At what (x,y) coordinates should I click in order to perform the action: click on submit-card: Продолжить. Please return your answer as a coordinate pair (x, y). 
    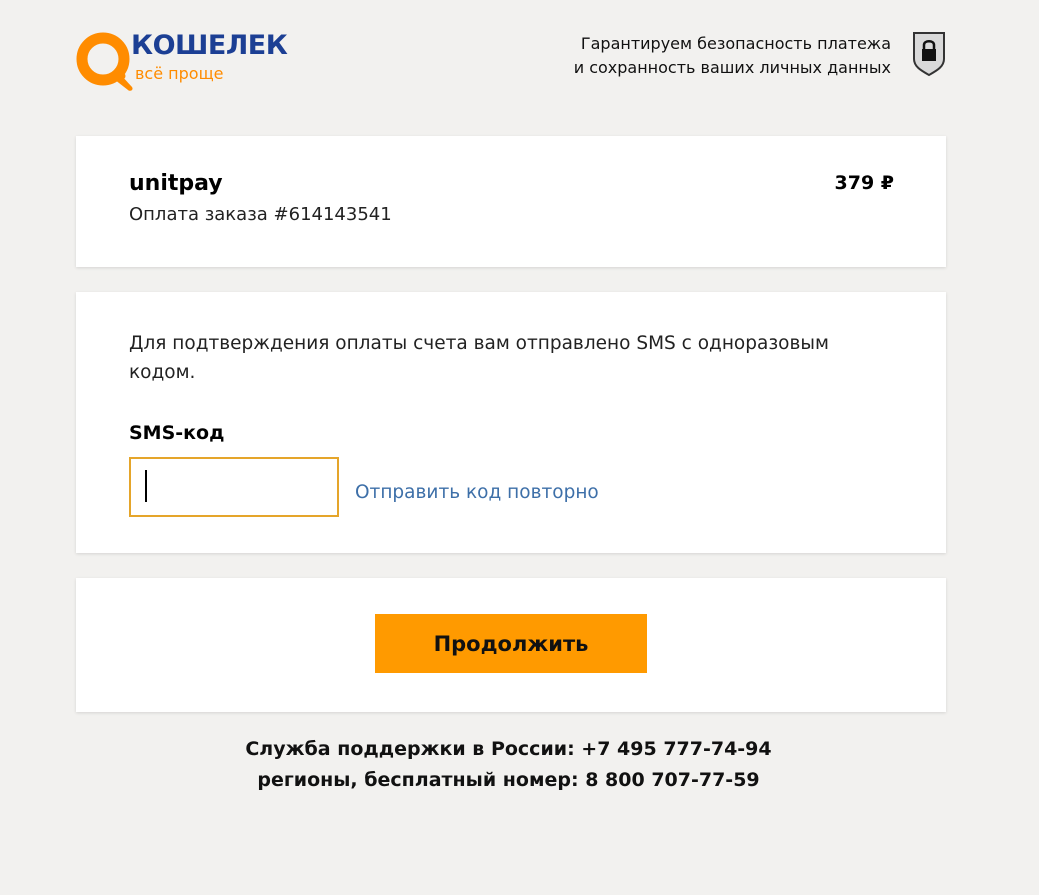
    Looking at the image, I should click on (511, 645).